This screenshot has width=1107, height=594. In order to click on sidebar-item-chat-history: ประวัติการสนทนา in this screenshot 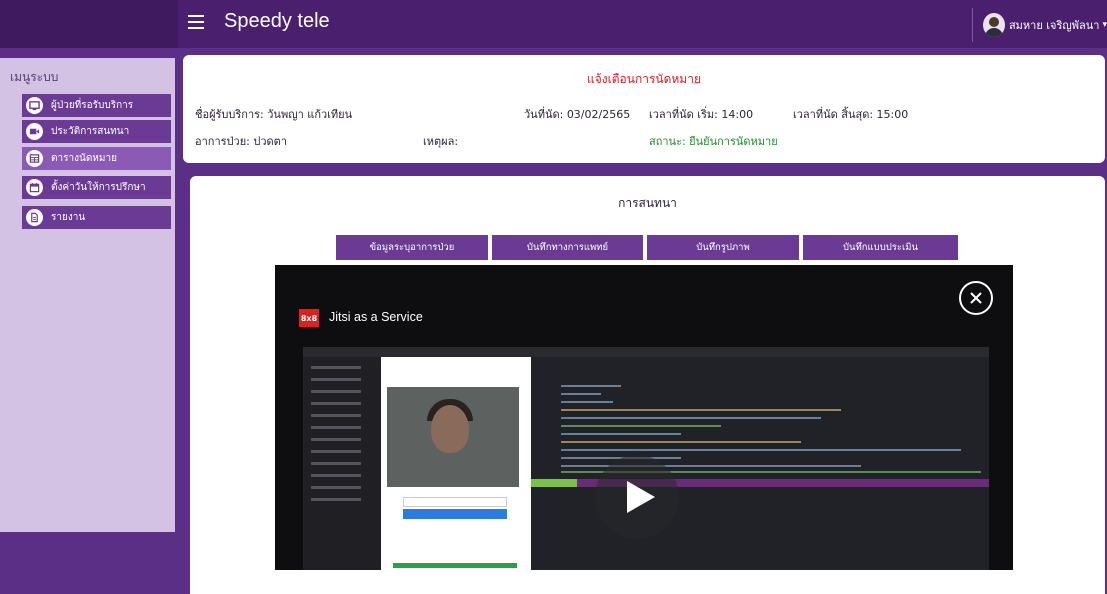, I will do `click(96, 131)`.